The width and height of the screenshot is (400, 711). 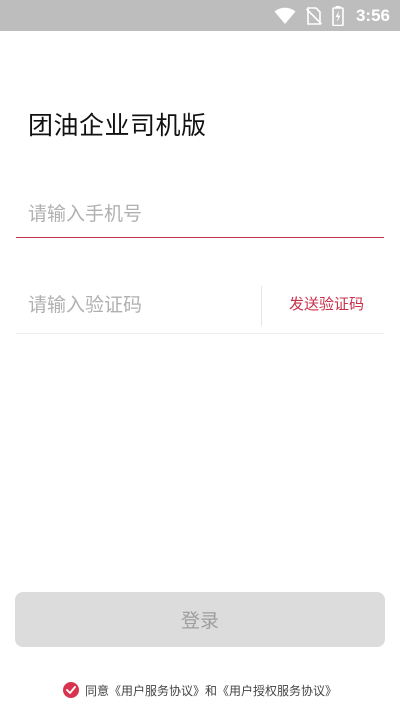 I want to click on app-title: 团油企业司机版, so click(x=117, y=125).